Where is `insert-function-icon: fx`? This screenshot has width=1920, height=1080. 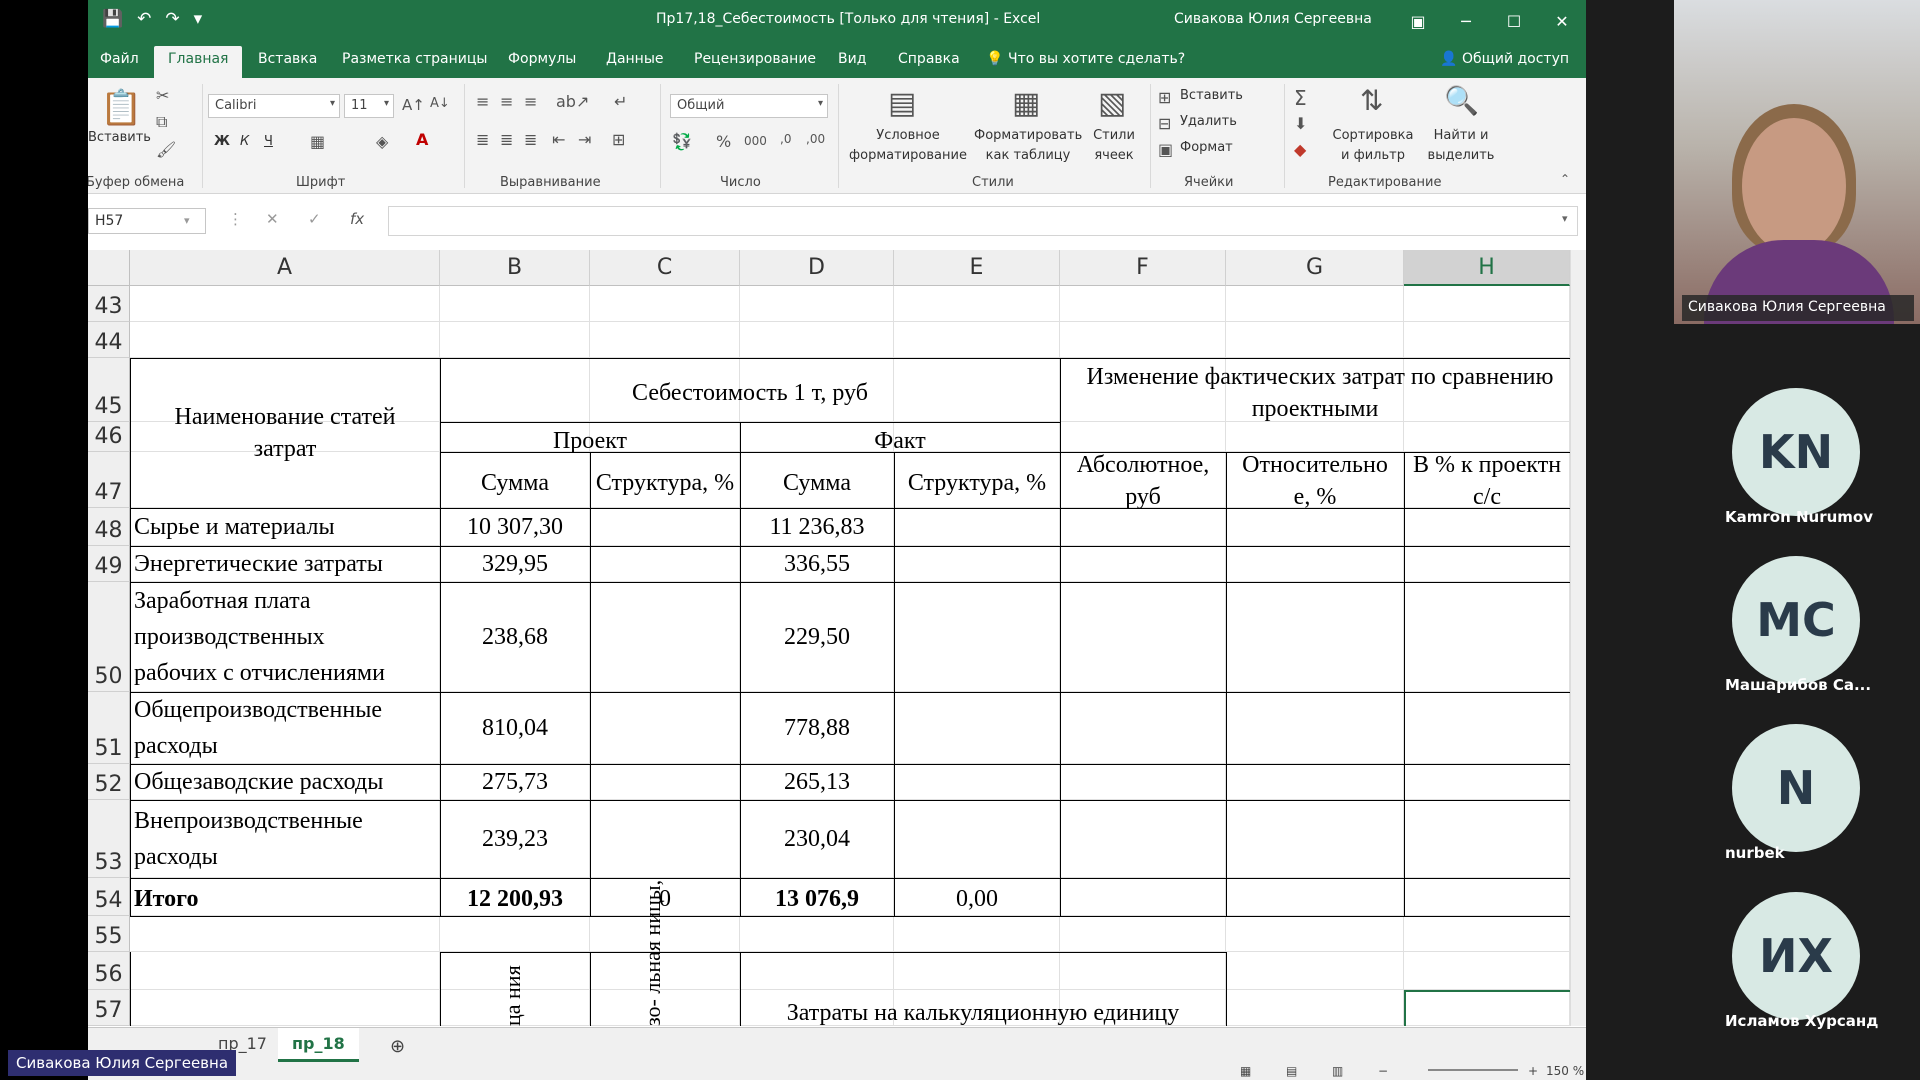 insert-function-icon: fx is located at coordinates (357, 219).